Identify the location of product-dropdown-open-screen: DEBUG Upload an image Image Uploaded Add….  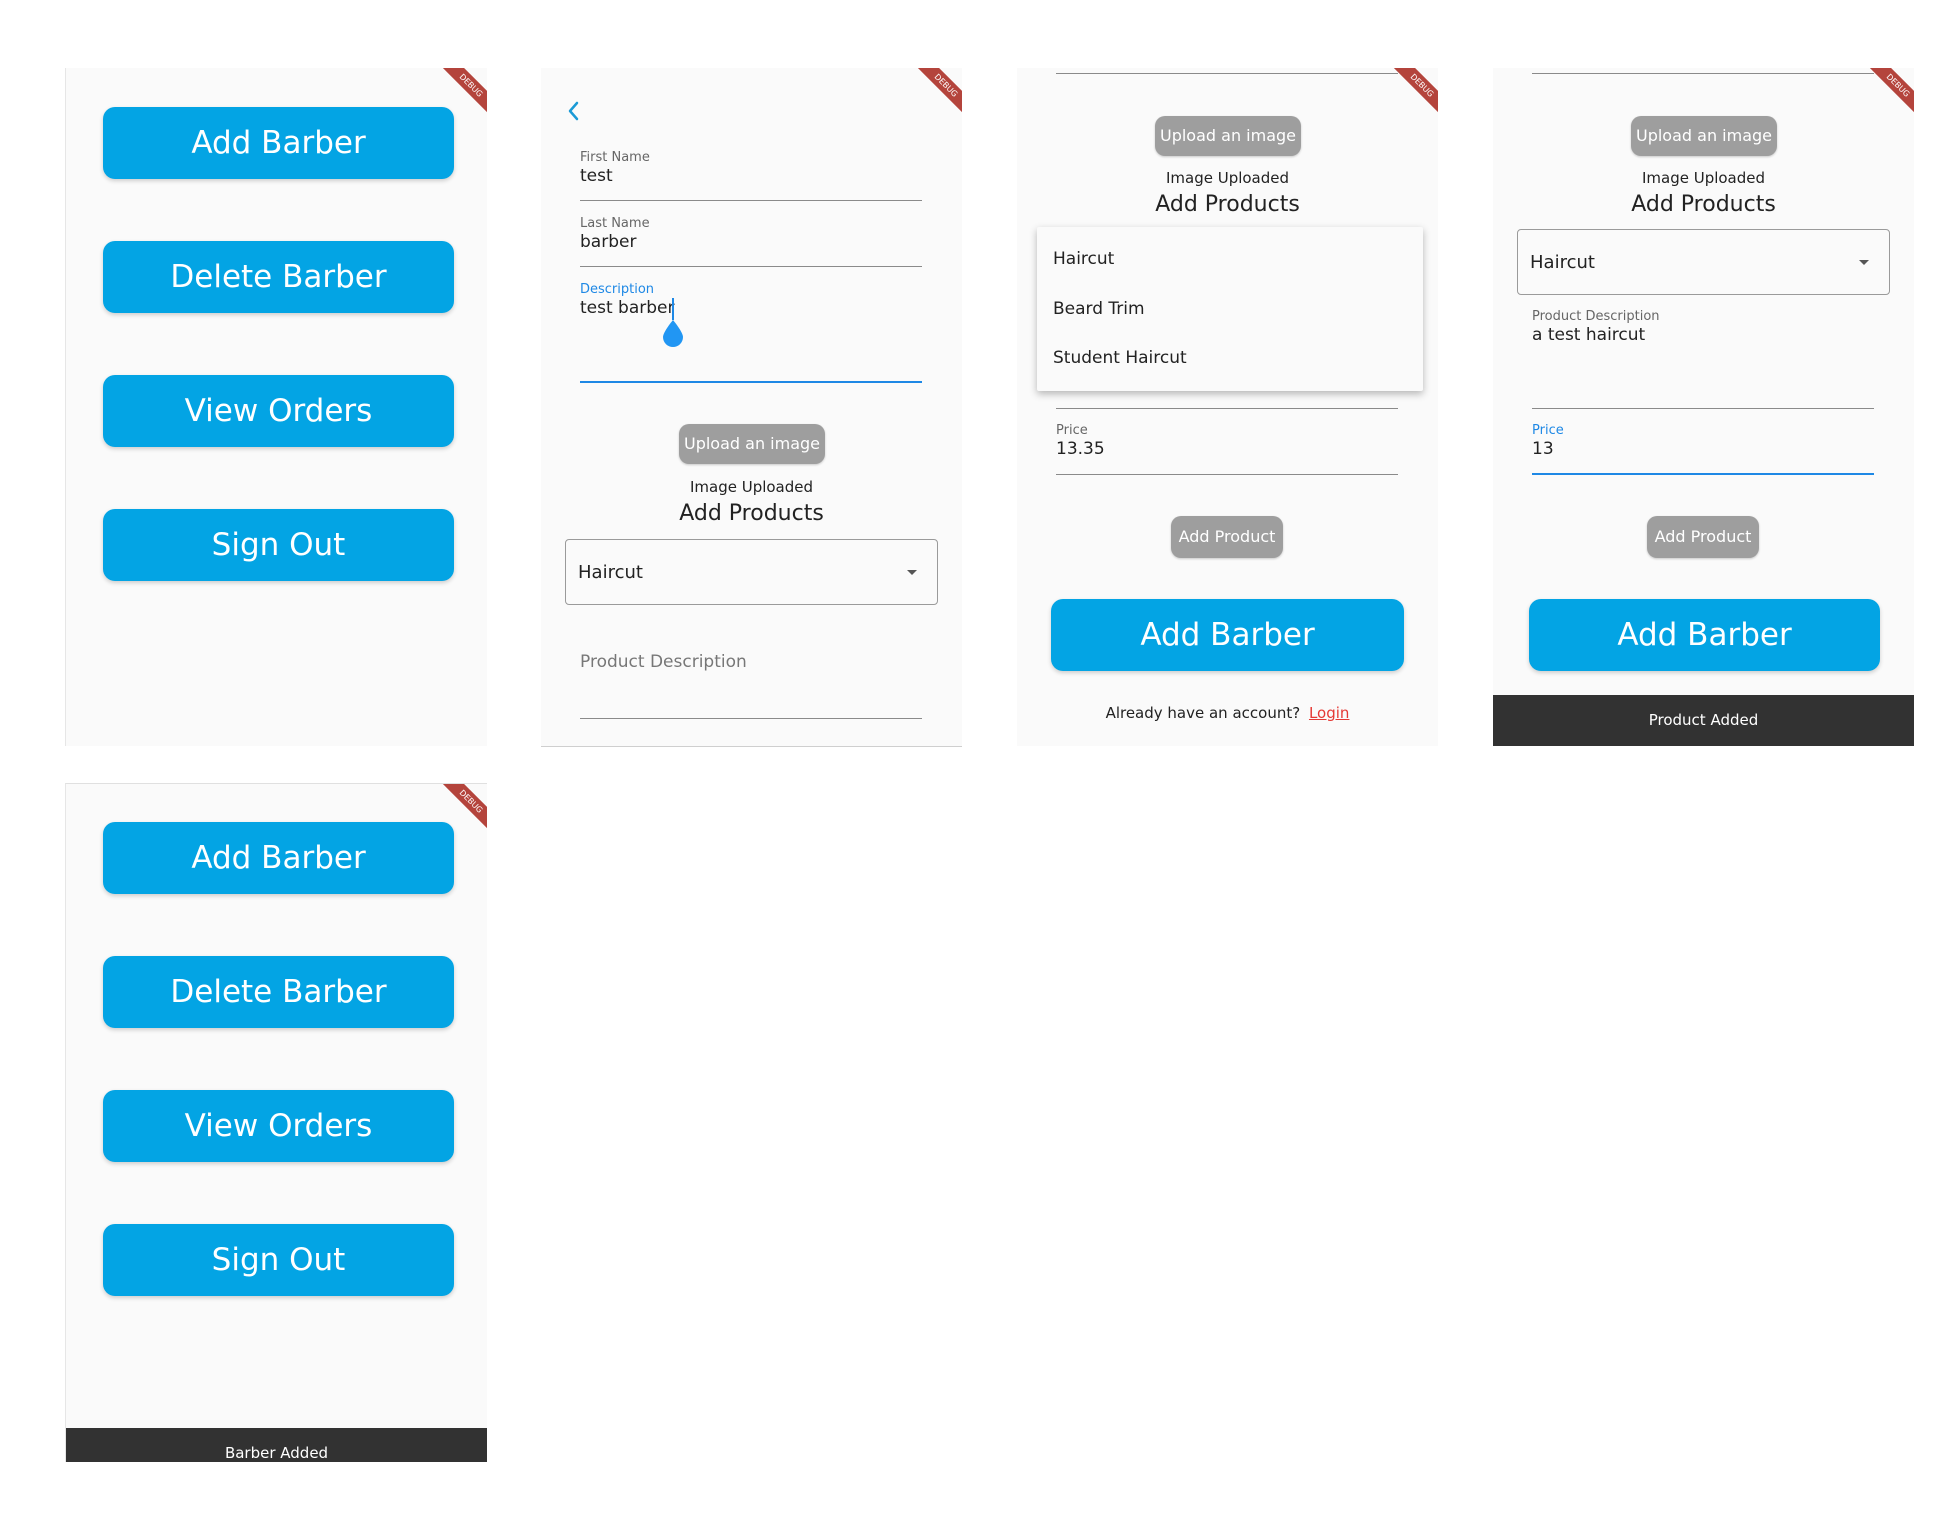
(1227, 407).